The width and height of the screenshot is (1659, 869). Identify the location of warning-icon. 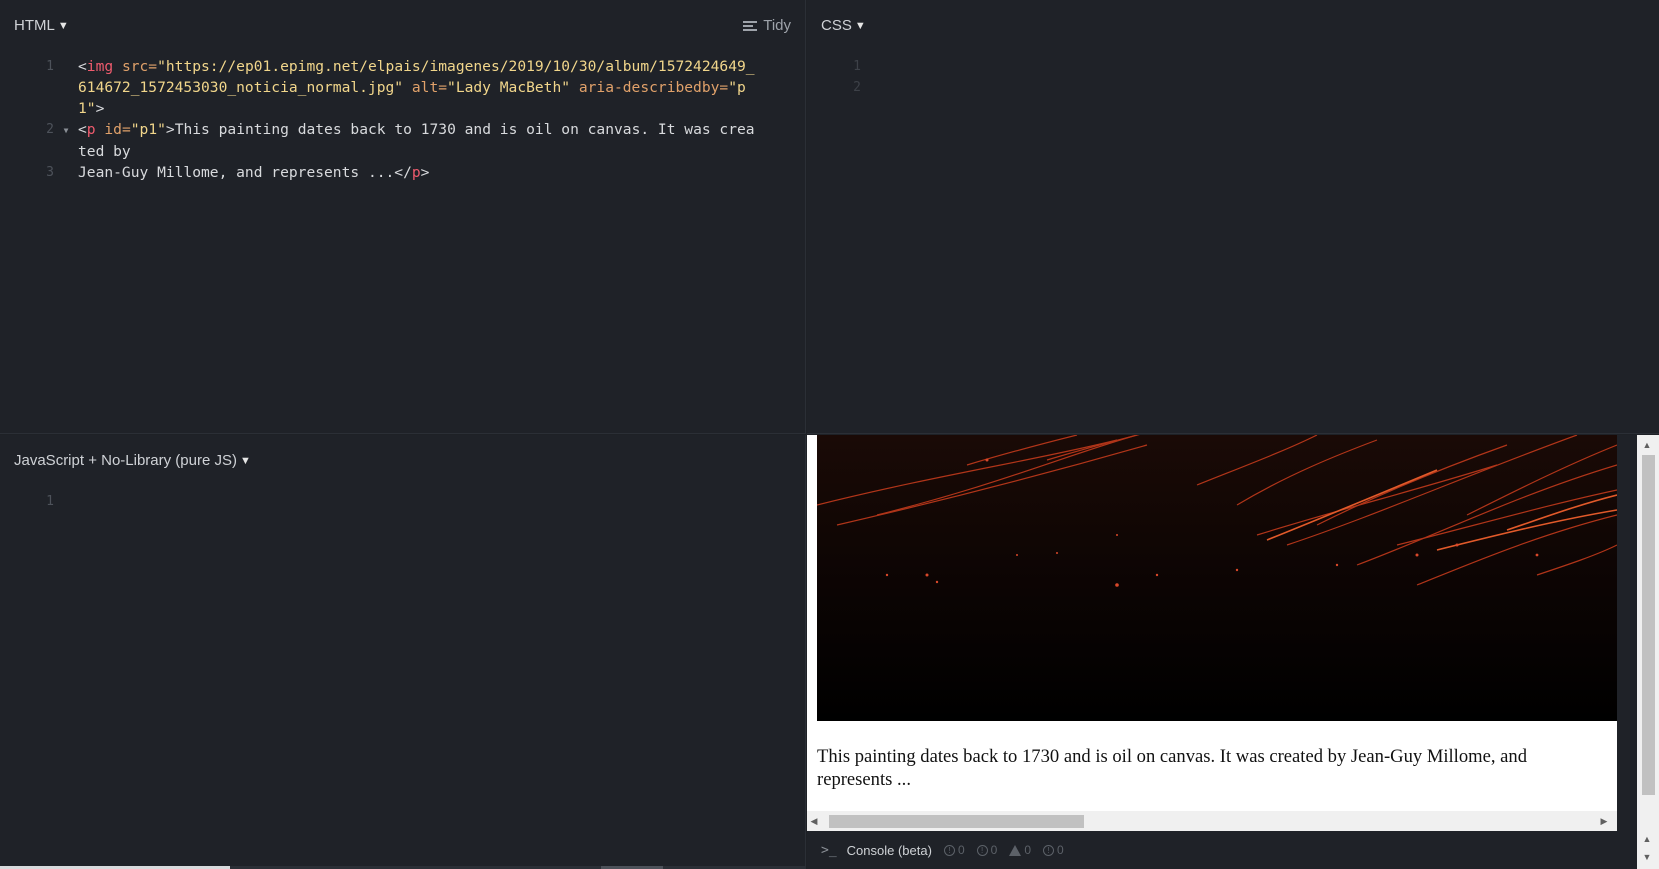
(1015, 850).